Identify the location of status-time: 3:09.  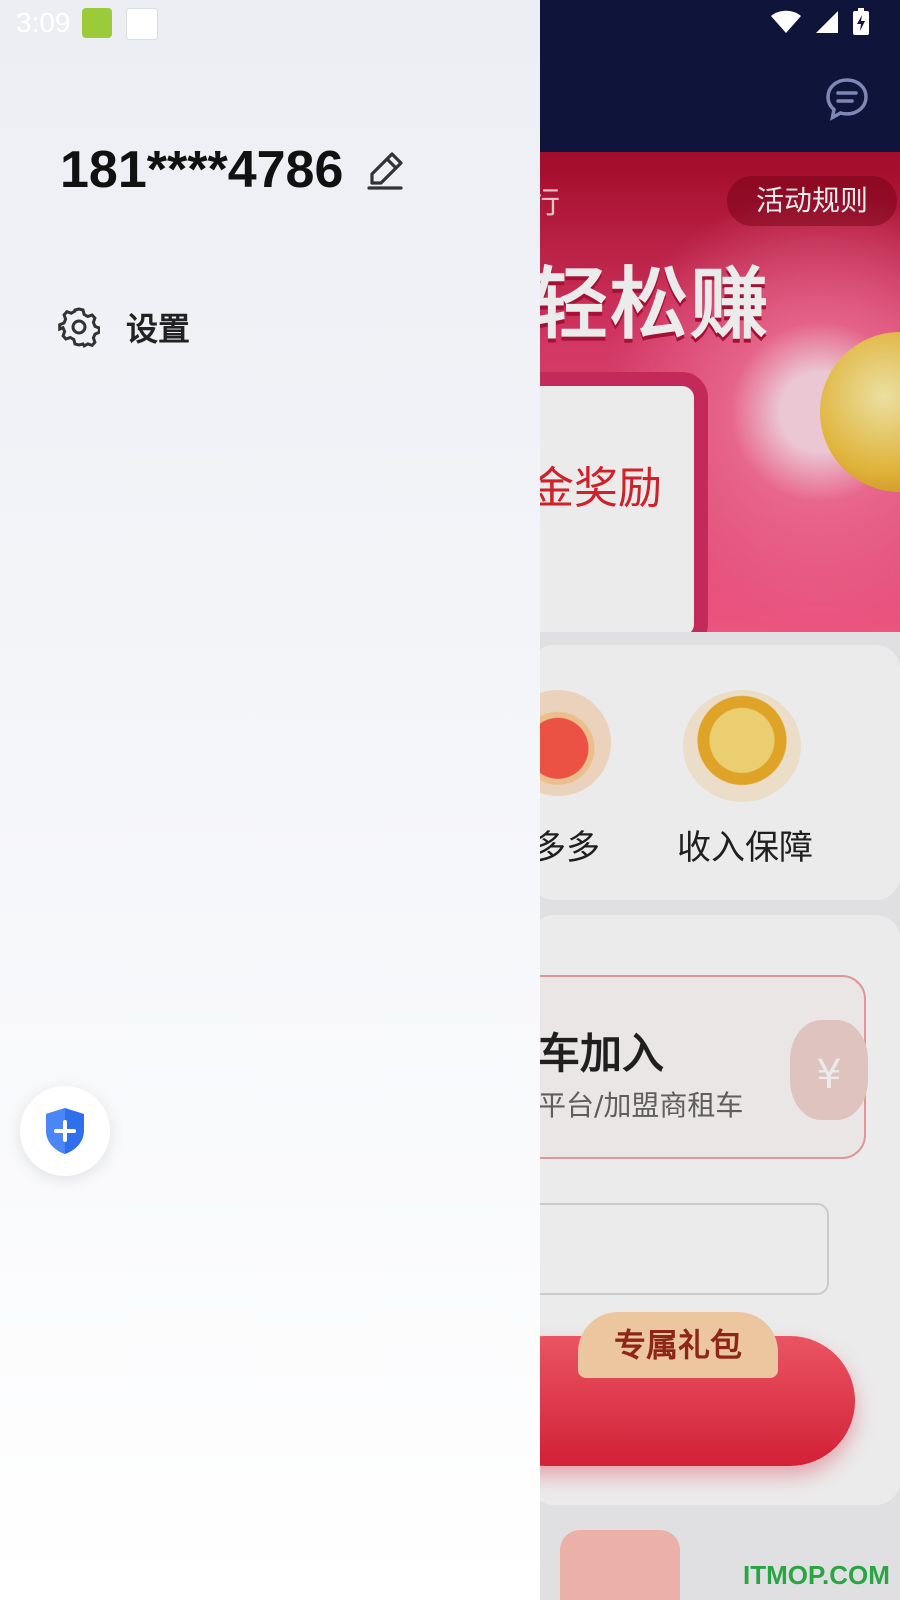
(43, 22).